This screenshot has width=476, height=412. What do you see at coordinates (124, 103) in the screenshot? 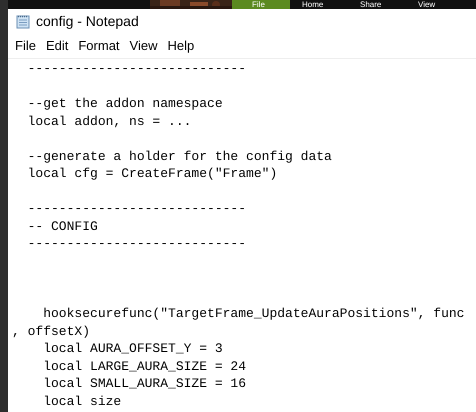
I see `code-line: --get the addon namespace` at bounding box center [124, 103].